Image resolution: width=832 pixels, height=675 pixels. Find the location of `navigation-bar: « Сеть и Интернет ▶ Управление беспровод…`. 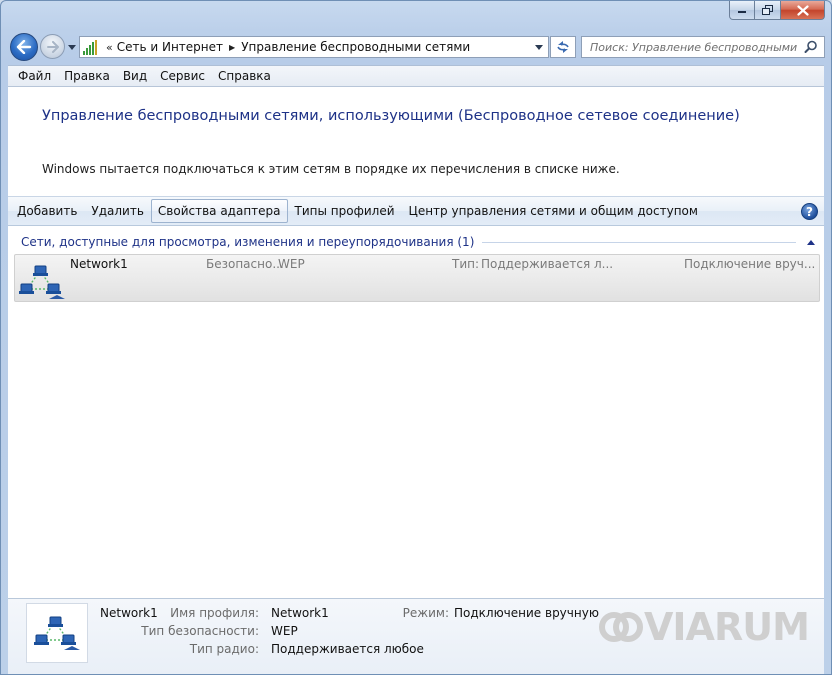

navigation-bar: « Сеть и Интернет ▶ Управление беспровод… is located at coordinates (416, 47).